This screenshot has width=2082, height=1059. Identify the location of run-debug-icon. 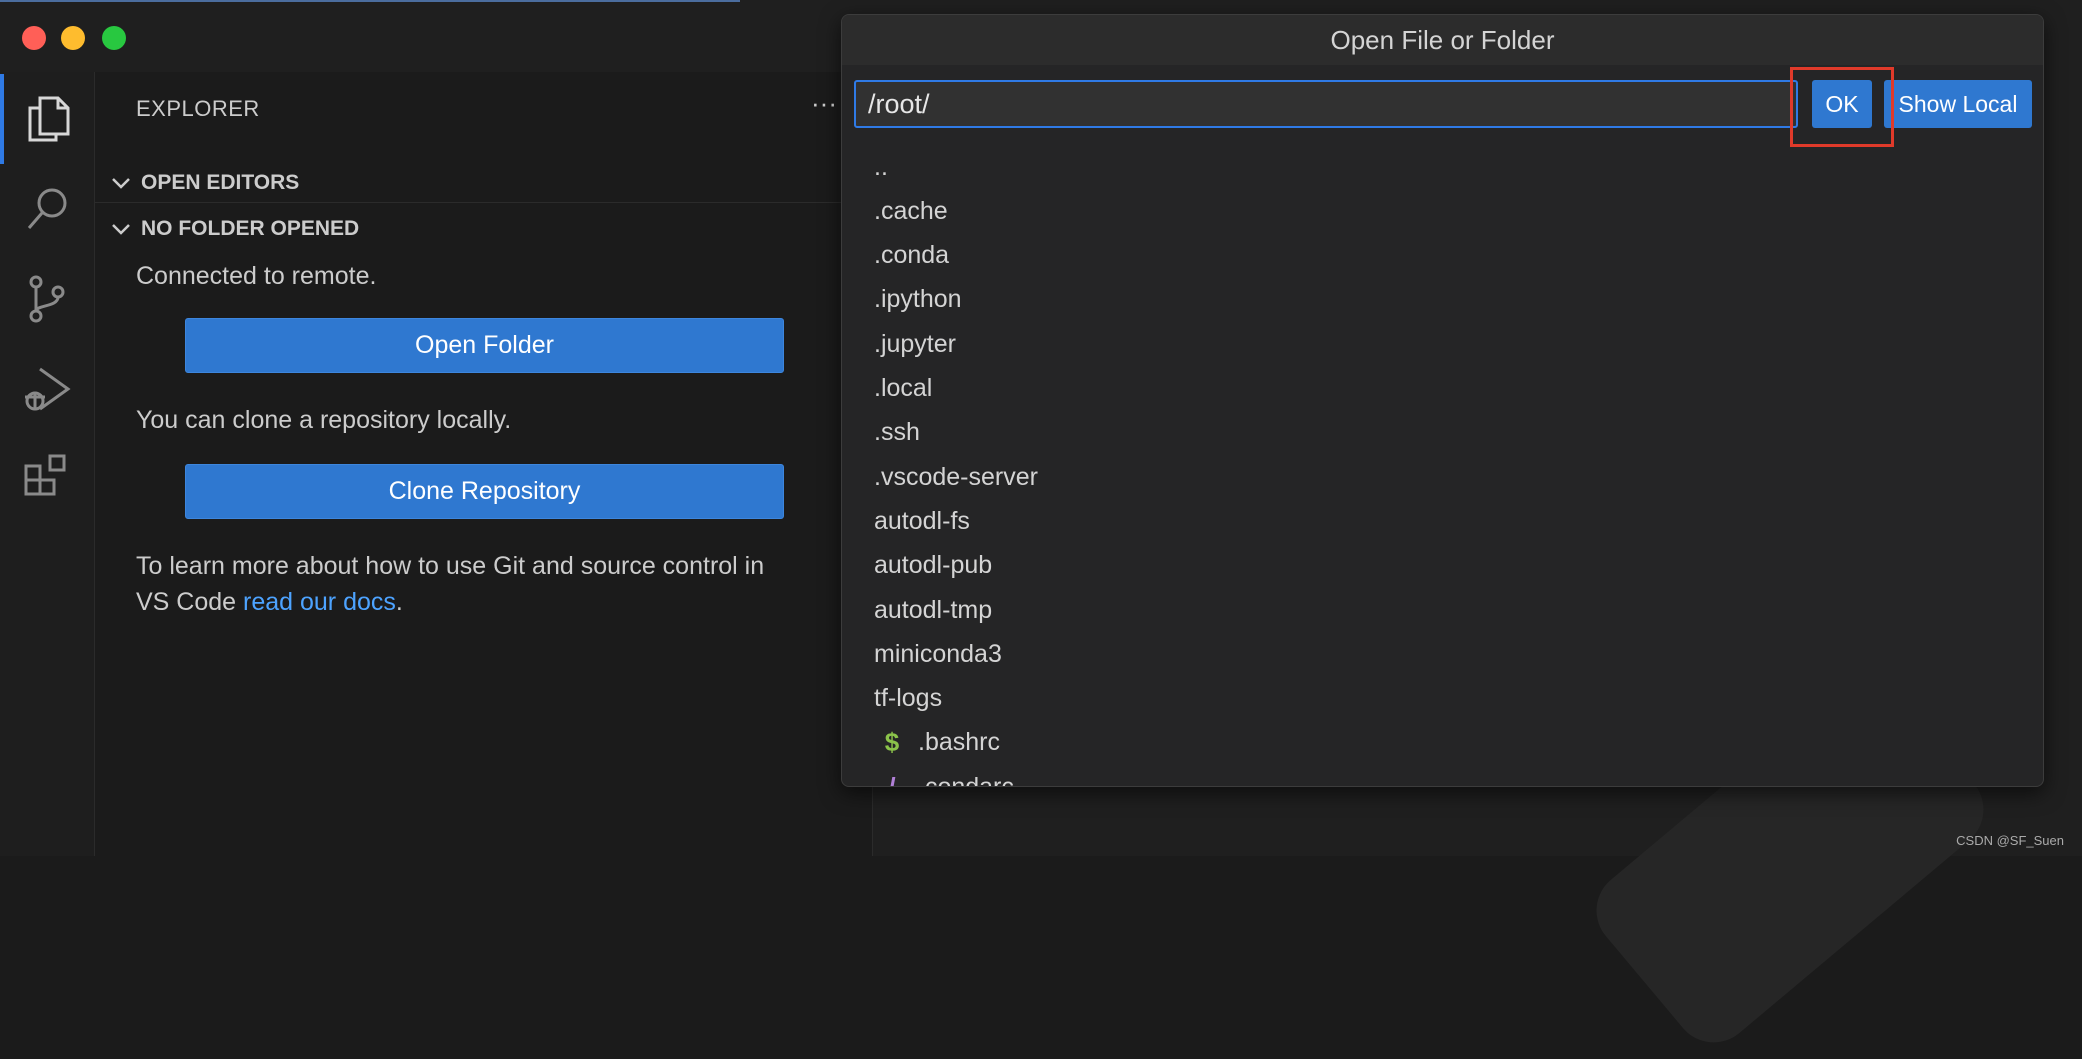
(48, 389).